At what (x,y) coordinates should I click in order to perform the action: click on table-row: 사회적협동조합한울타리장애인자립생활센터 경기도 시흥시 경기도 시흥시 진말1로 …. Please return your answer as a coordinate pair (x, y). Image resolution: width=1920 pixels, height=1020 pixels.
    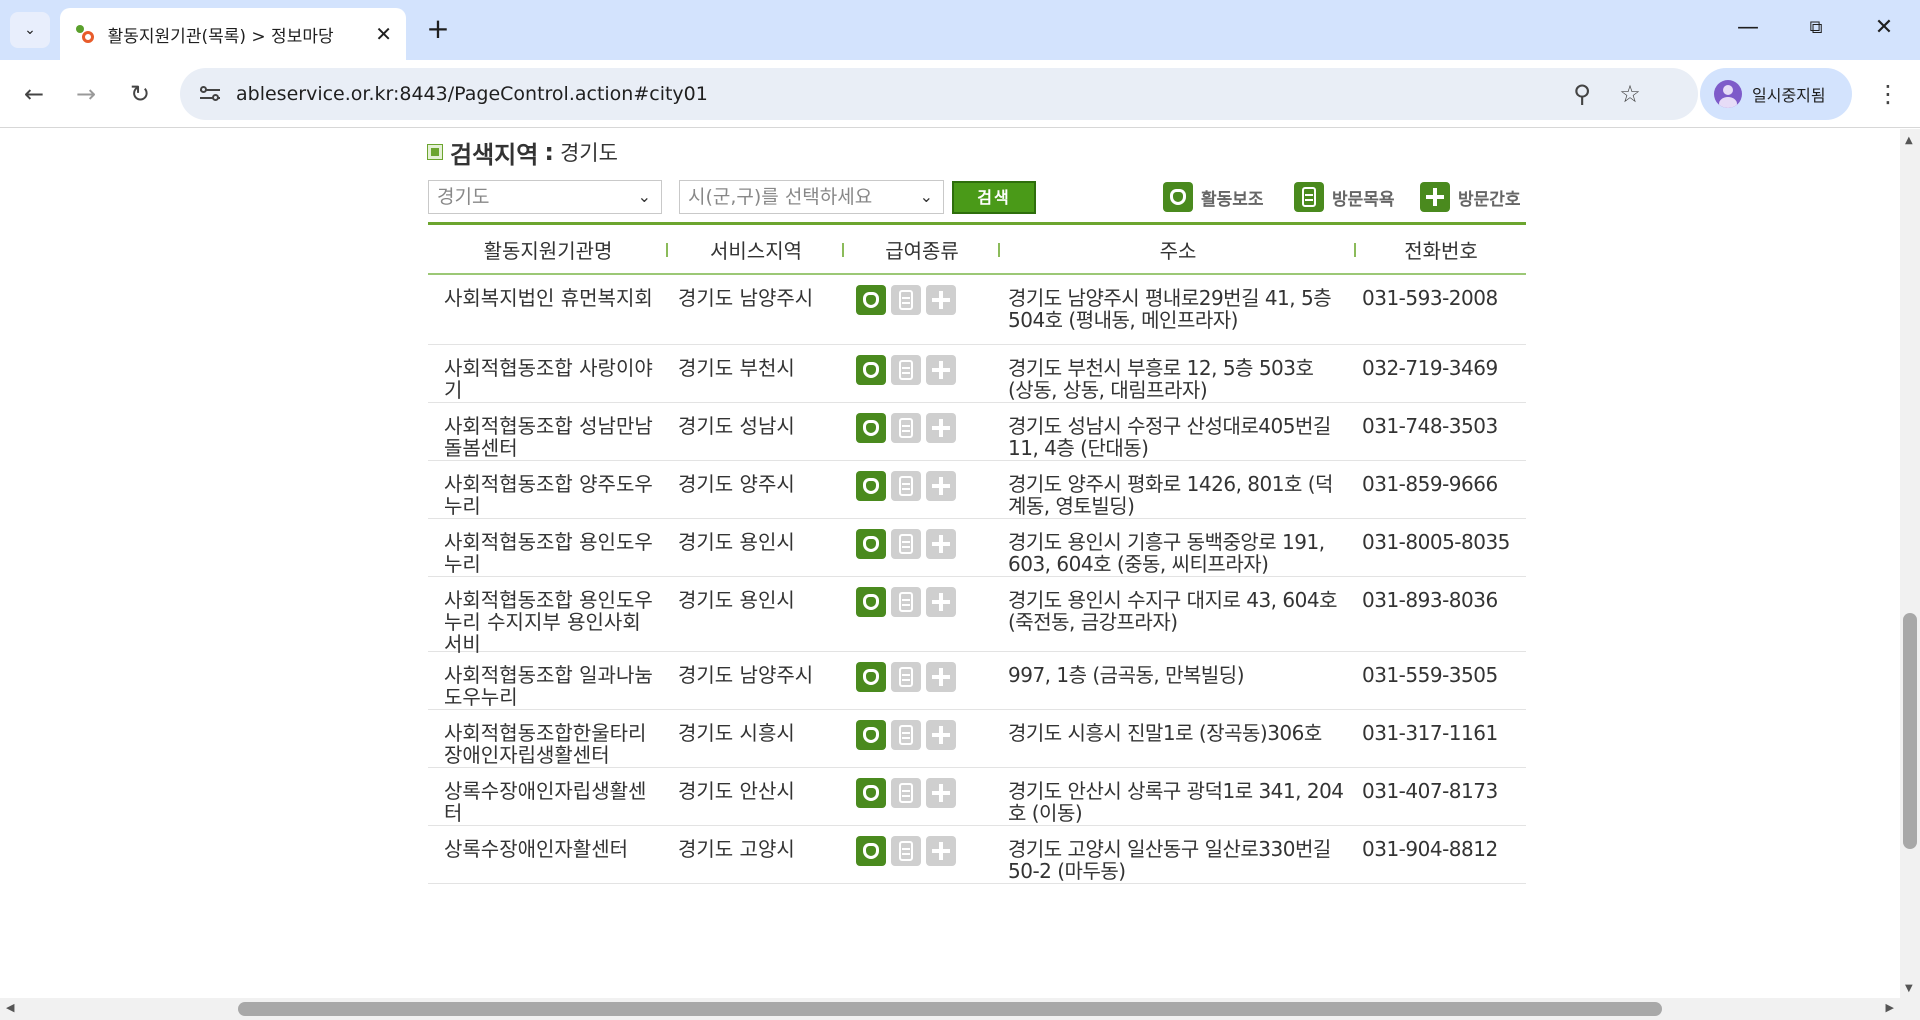
    Looking at the image, I should click on (977, 739).